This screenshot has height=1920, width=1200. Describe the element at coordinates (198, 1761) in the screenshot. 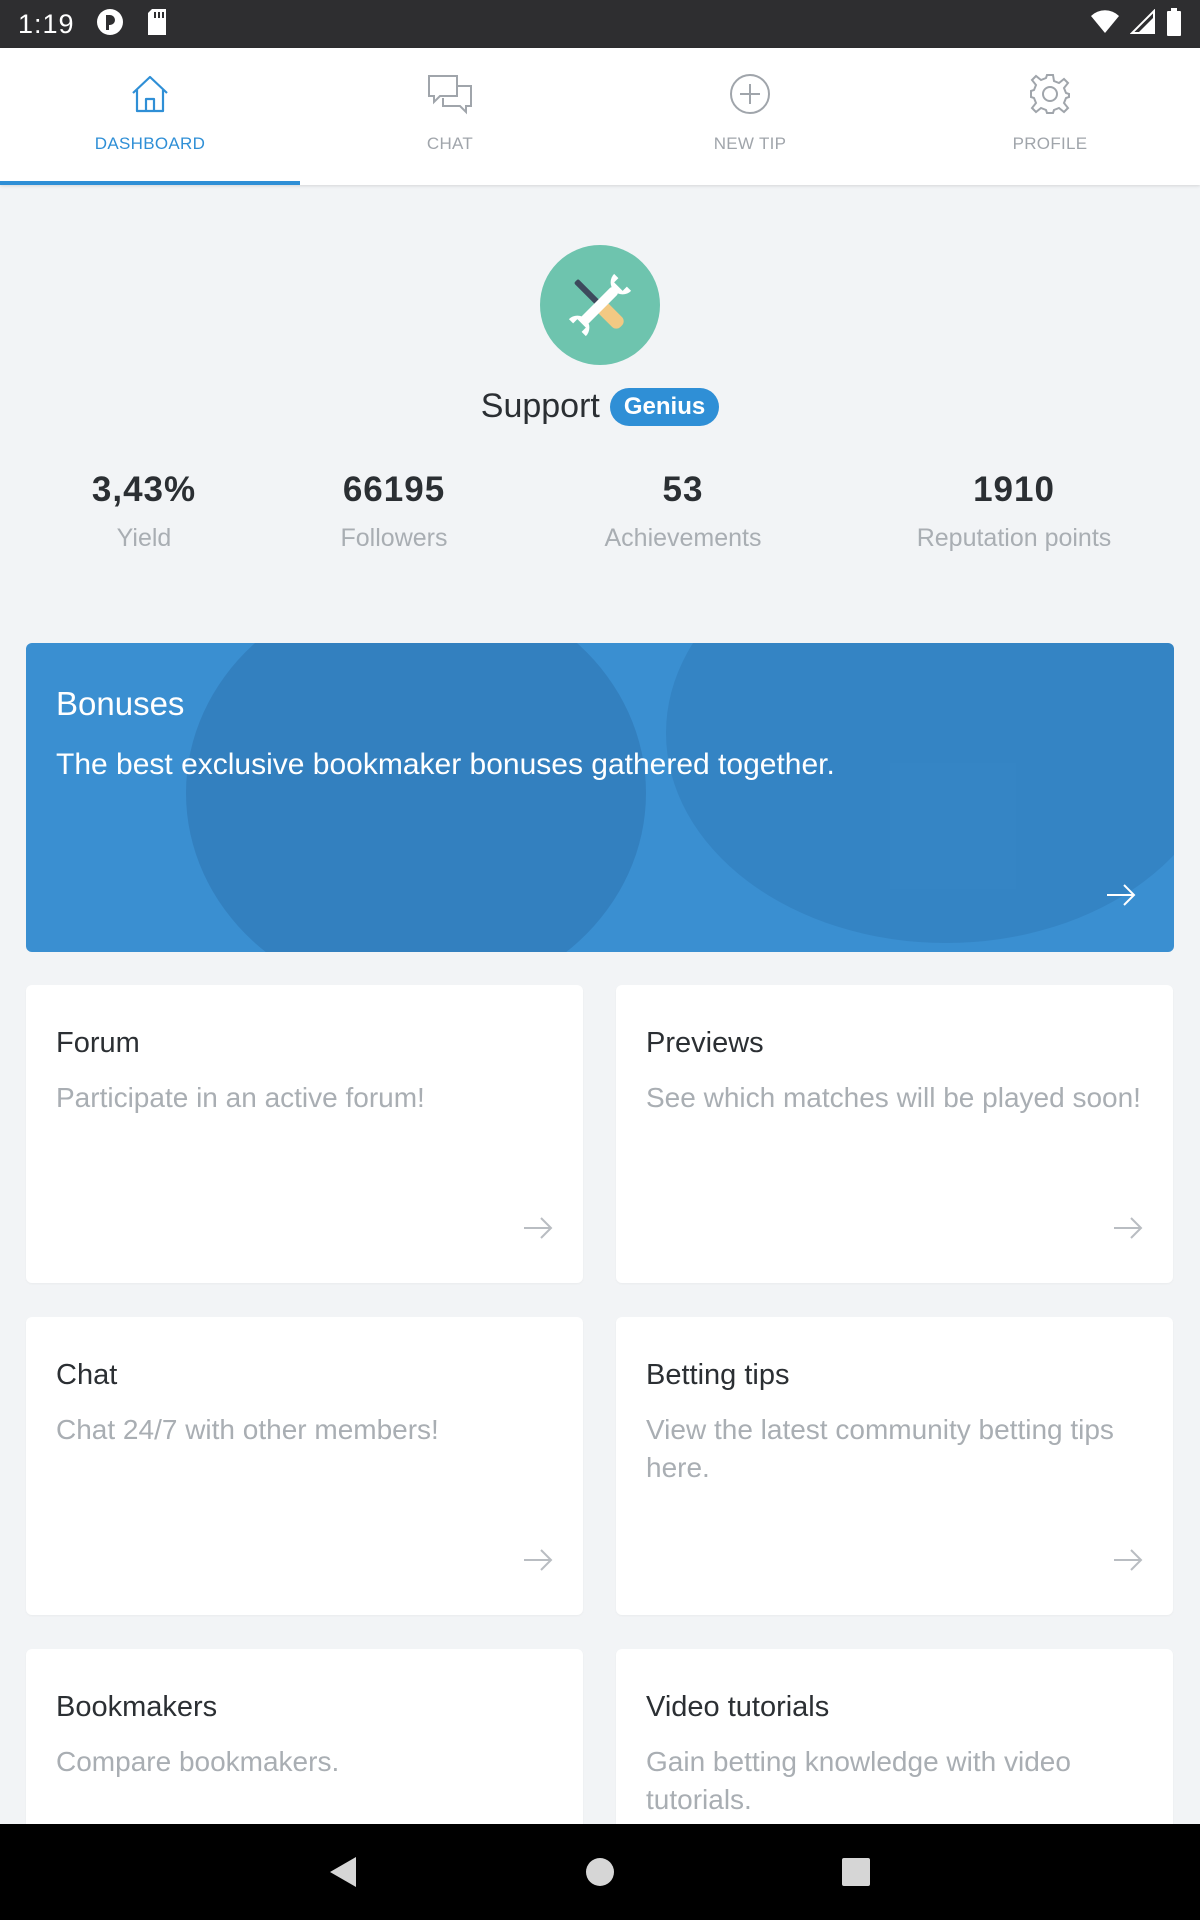

I see `card-description: Compare bookmakers.` at that location.